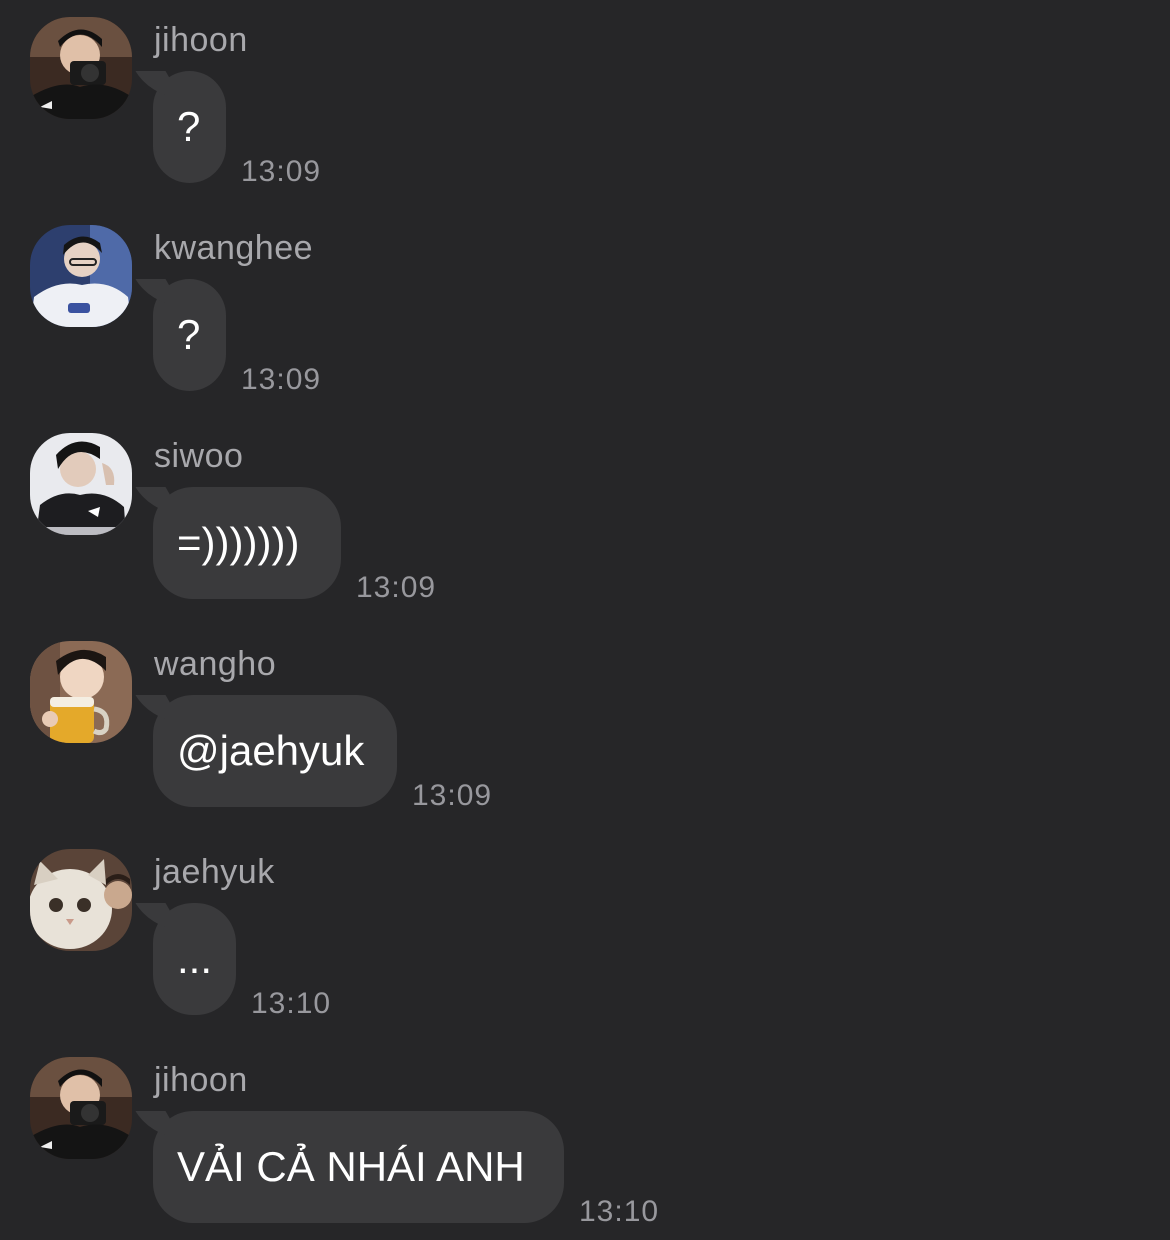 This screenshot has height=1240, width=1170. What do you see at coordinates (271, 750) in the screenshot?
I see `message-text: @jaehyuk` at bounding box center [271, 750].